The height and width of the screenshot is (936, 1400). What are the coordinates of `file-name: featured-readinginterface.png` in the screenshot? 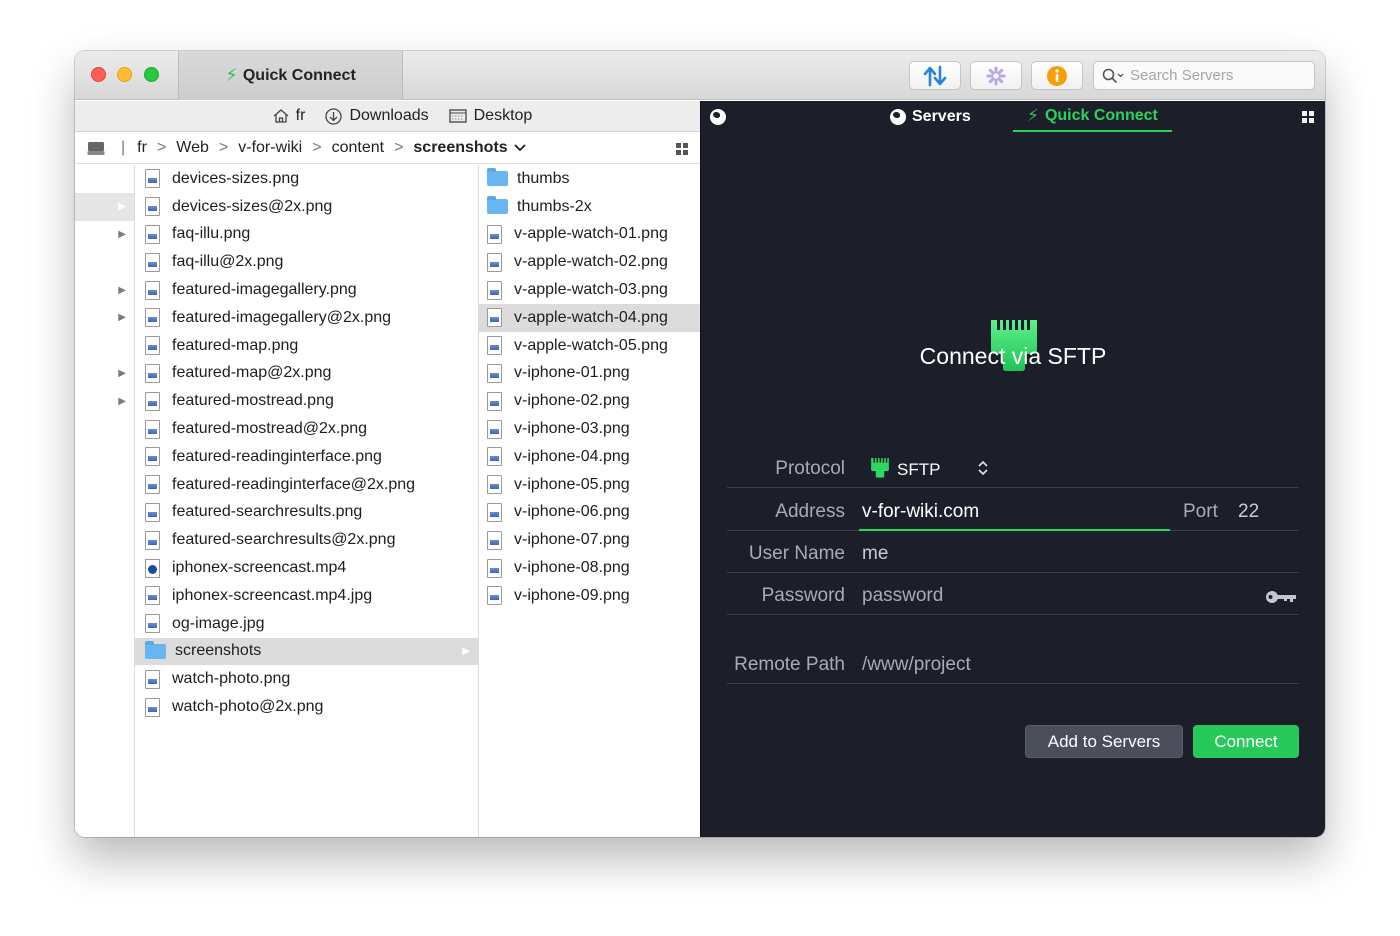 It's located at (277, 456).